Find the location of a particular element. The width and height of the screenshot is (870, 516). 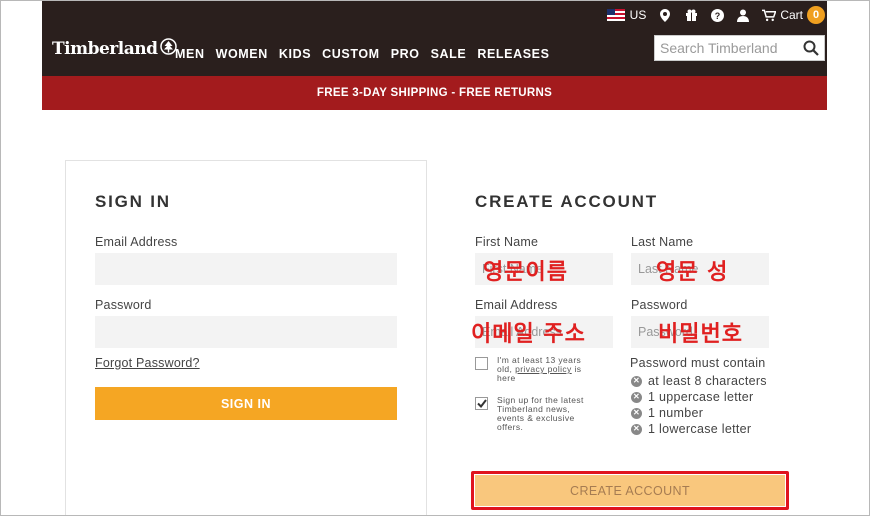

password-rule-text: 1 uppercase letter is located at coordinates (701, 397).